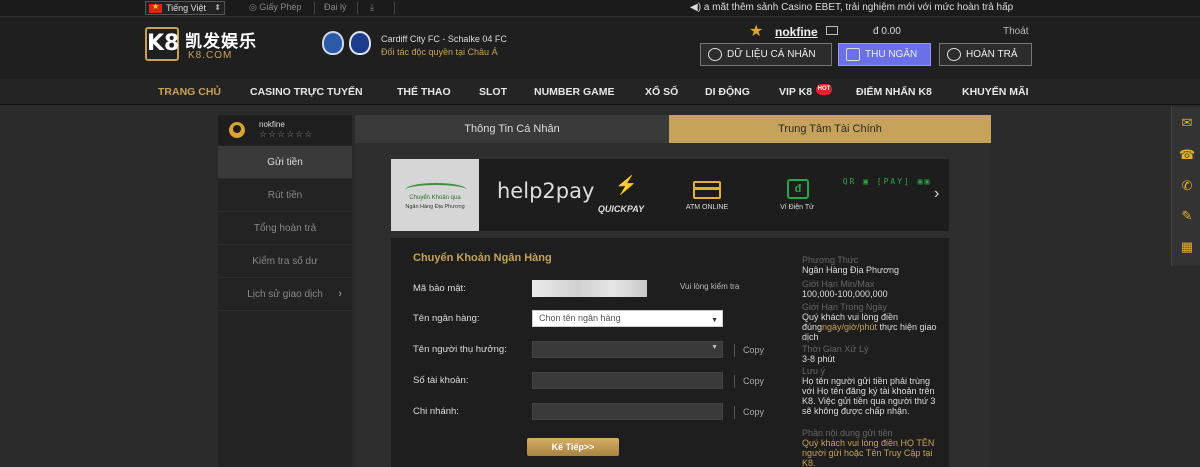 The height and width of the screenshot is (467, 1200). I want to click on nav-sports: THỂ THAO, so click(424, 92).